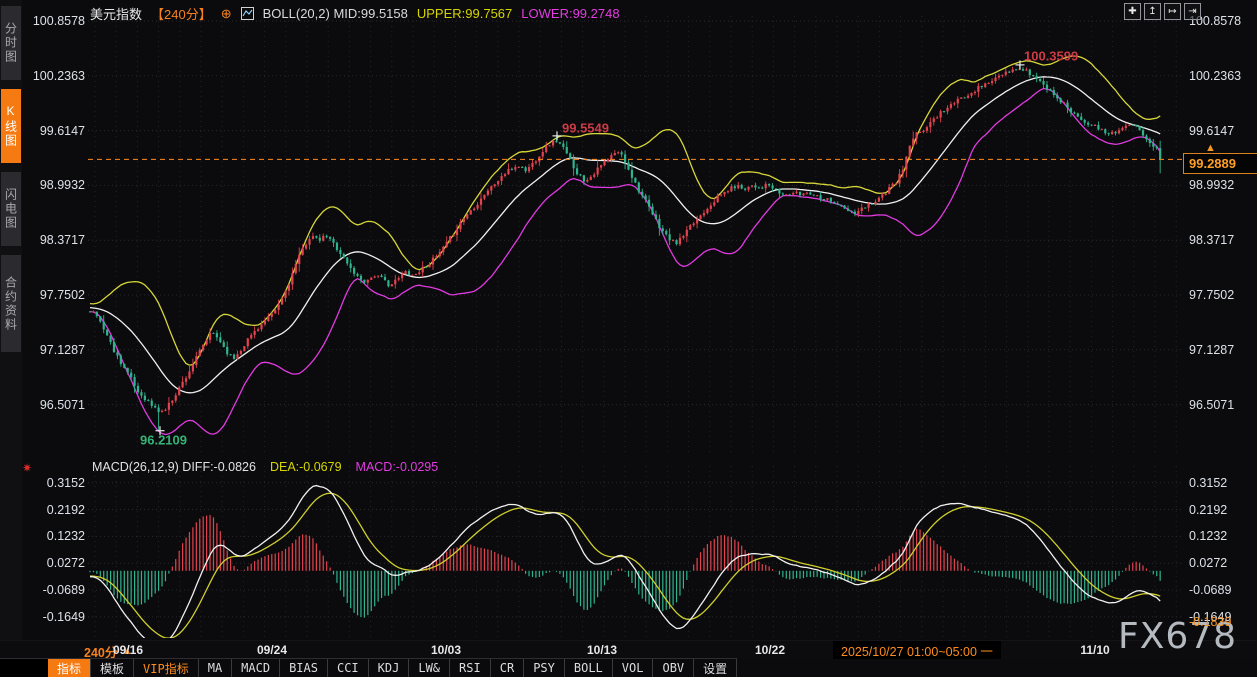 The image size is (1257, 677). What do you see at coordinates (65, 536) in the screenshot?
I see `macd-axis-label-left: 0.1232` at bounding box center [65, 536].